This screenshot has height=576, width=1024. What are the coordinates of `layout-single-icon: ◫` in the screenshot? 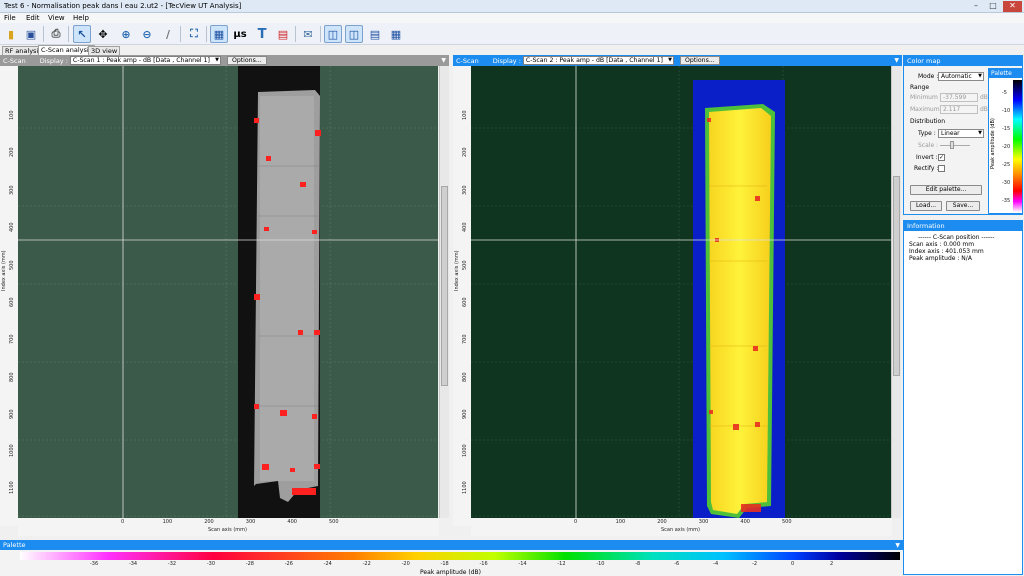 It's located at (333, 34).